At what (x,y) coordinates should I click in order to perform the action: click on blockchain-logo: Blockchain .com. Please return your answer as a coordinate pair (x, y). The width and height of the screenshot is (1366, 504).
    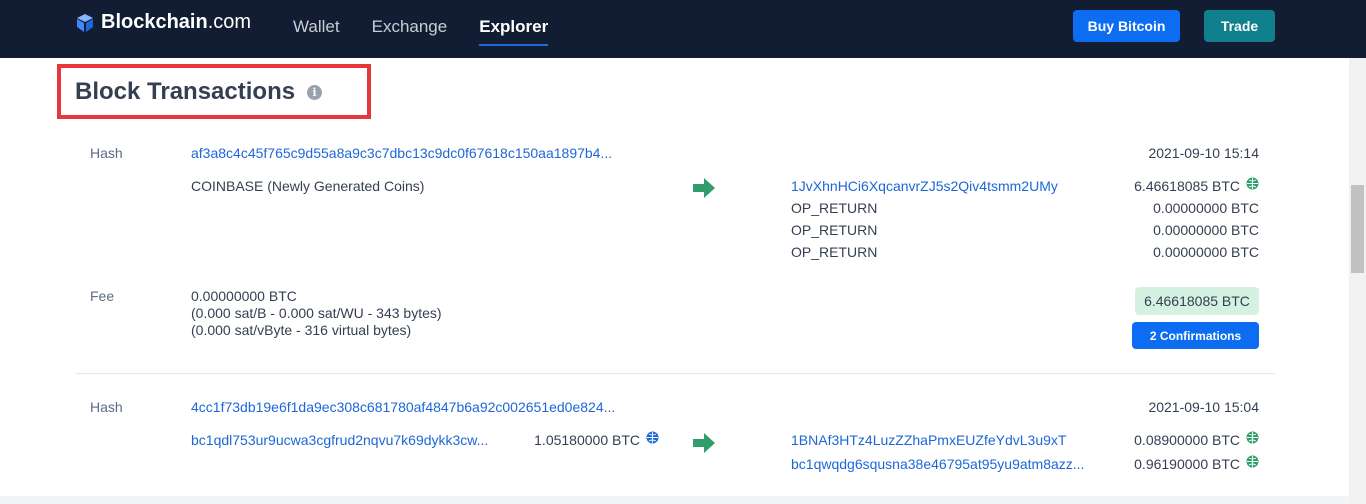
    Looking at the image, I should click on (163, 22).